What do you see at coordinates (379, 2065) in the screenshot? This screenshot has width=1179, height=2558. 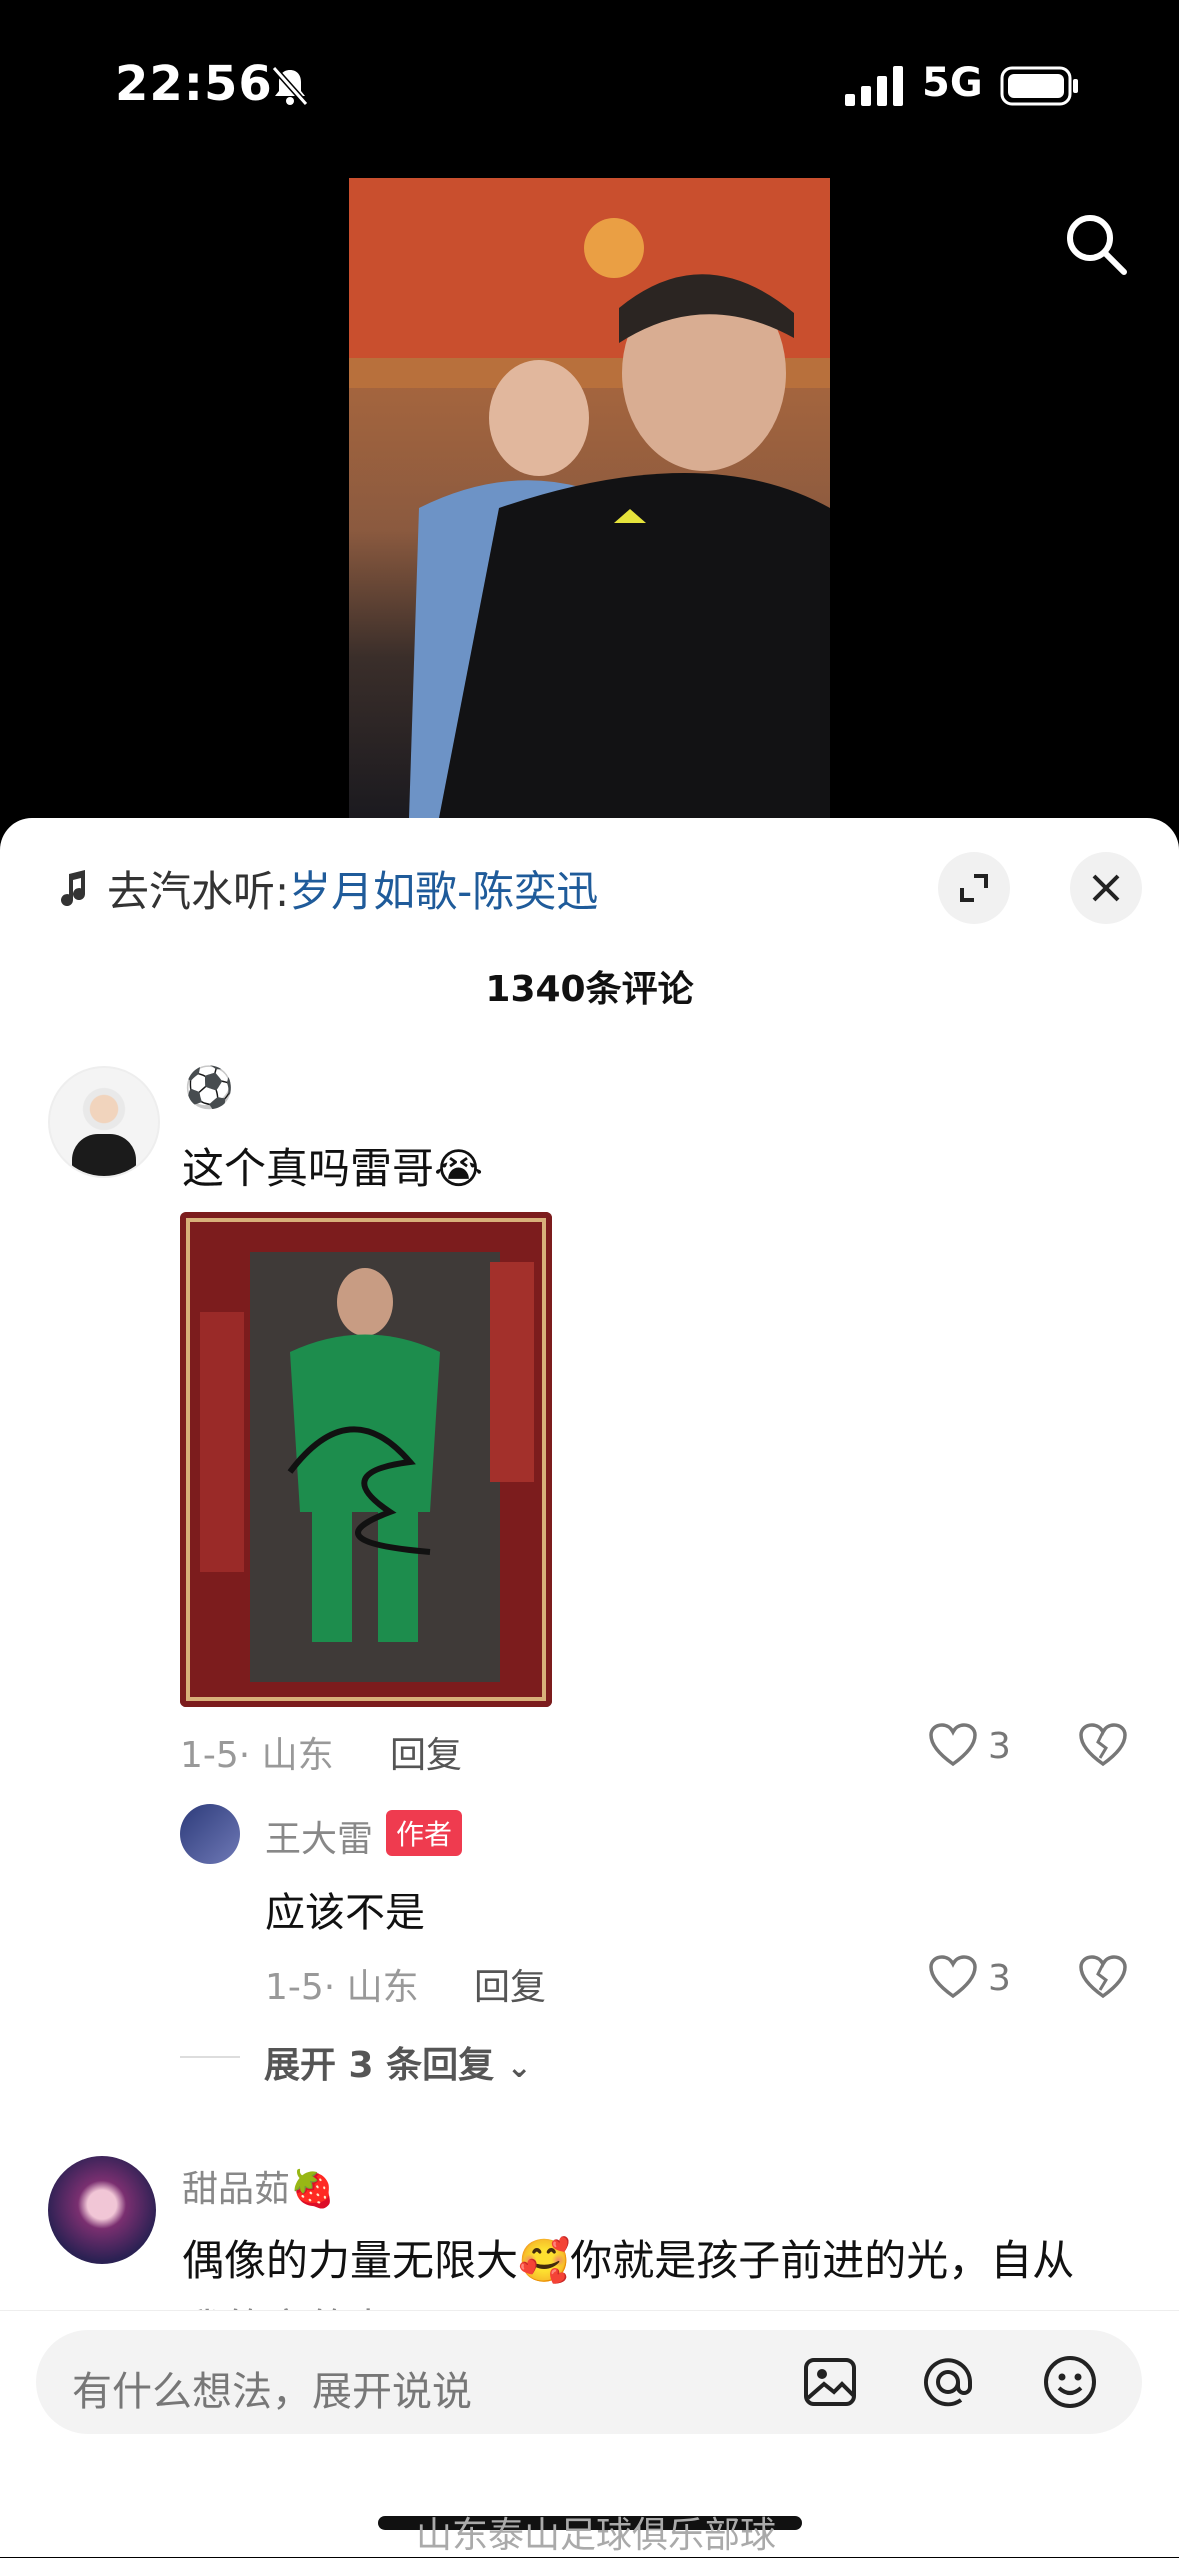 I see `expand-replies-label: 展开 3 条回复` at bounding box center [379, 2065].